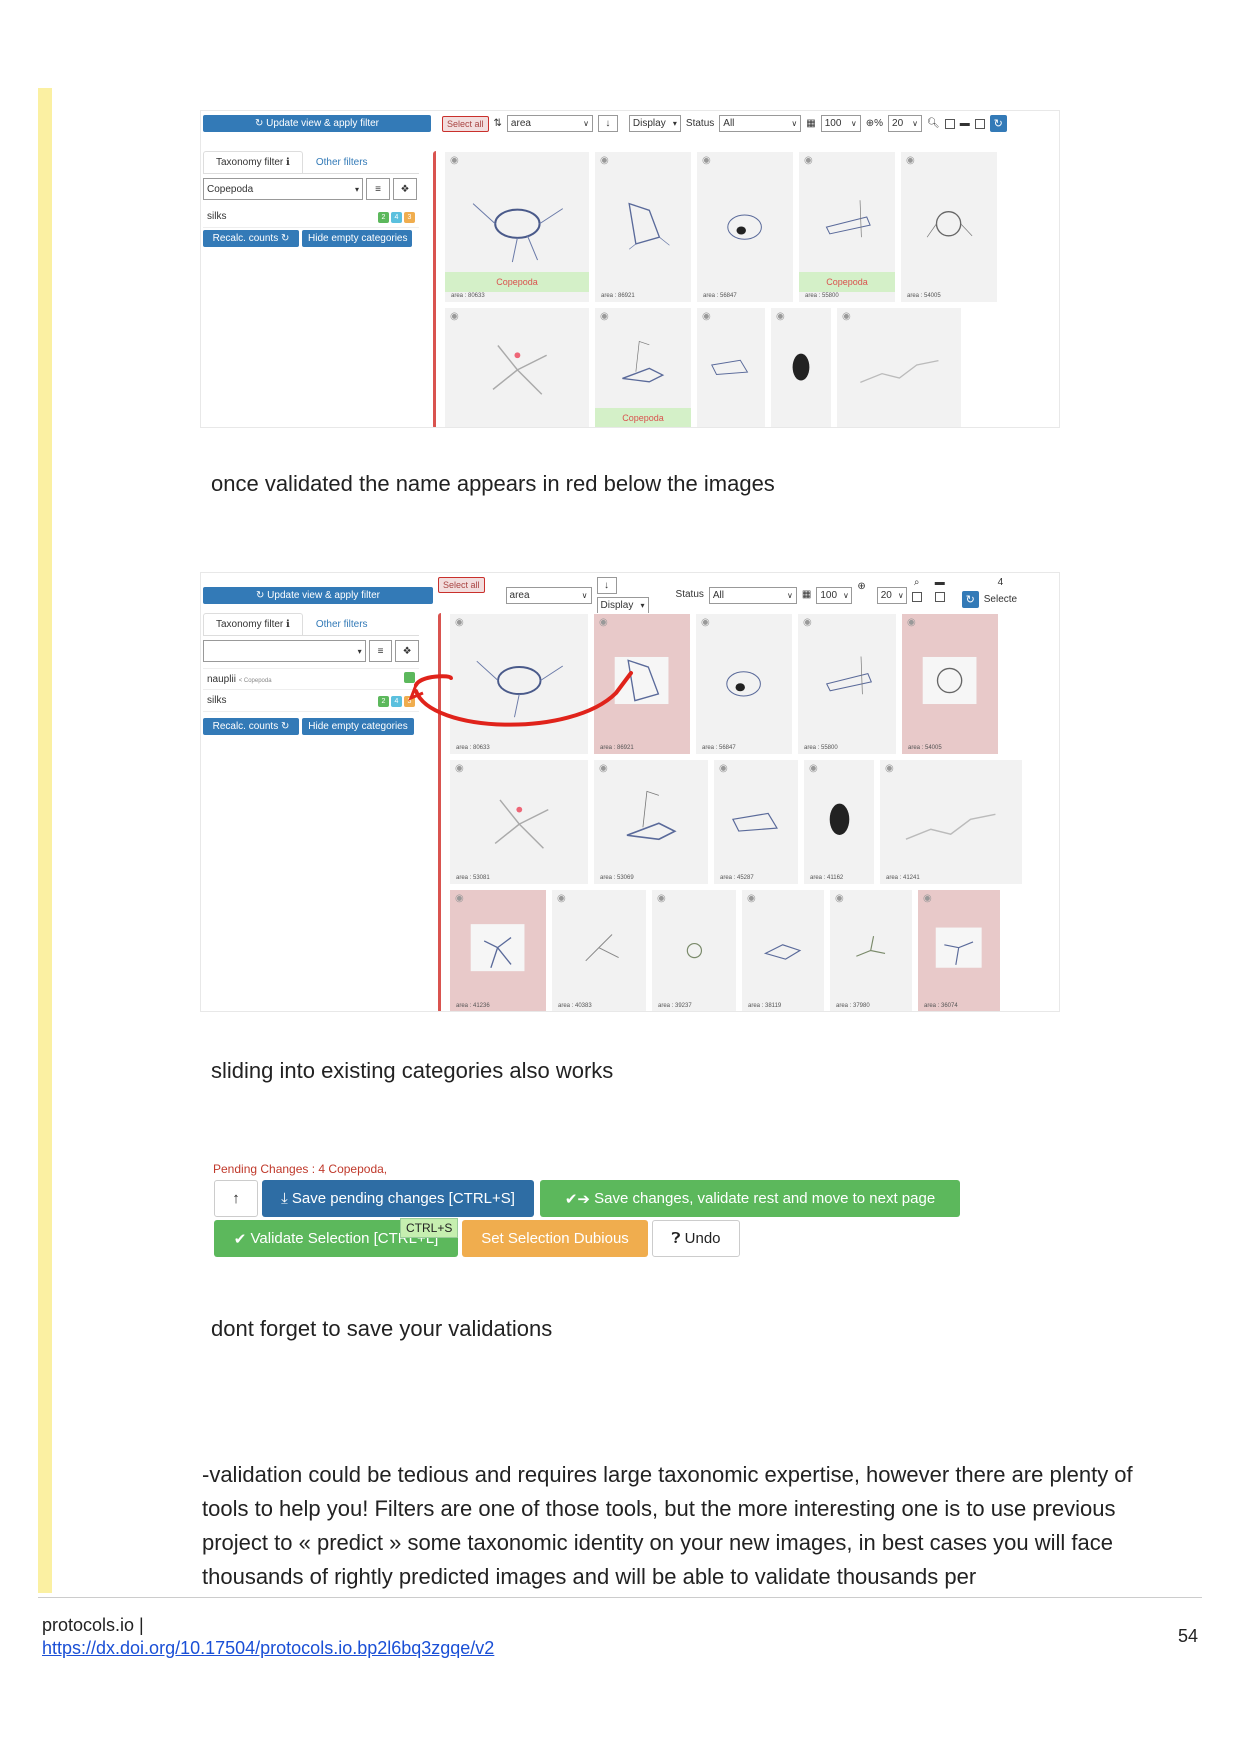 The image size is (1240, 1755). Describe the element at coordinates (519, 822) in the screenshot. I see `image-tile: ◉ area : 53081` at that location.